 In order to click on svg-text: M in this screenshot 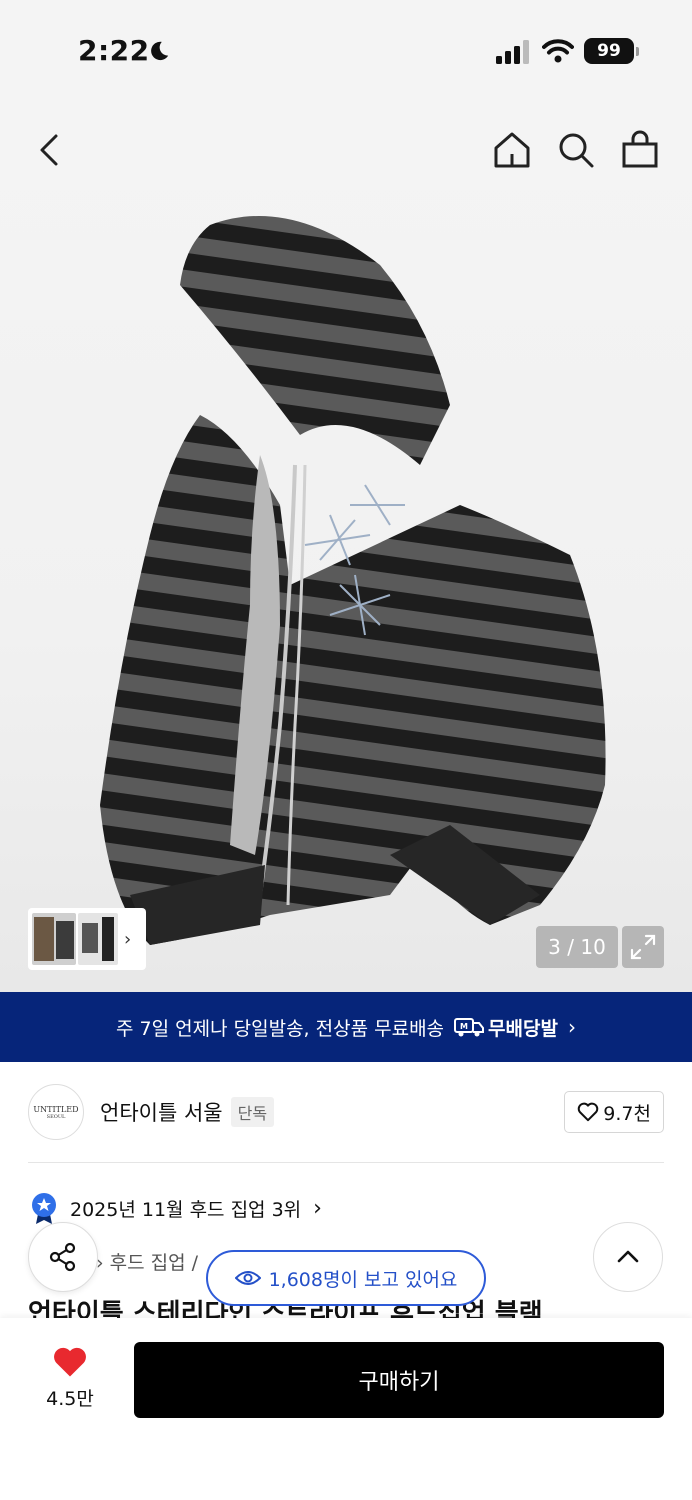, I will do `click(464, 1026)`.